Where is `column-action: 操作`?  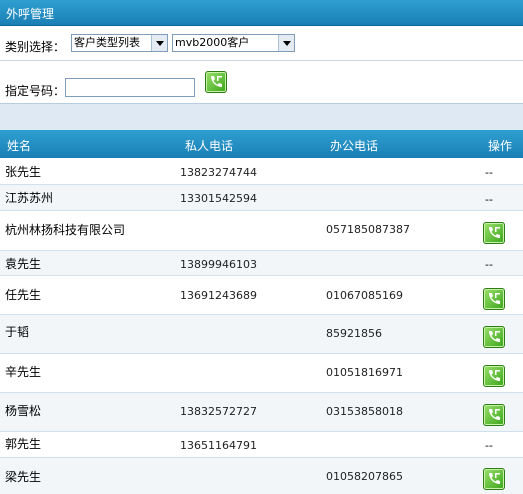
column-action: 操作 is located at coordinates (500, 146).